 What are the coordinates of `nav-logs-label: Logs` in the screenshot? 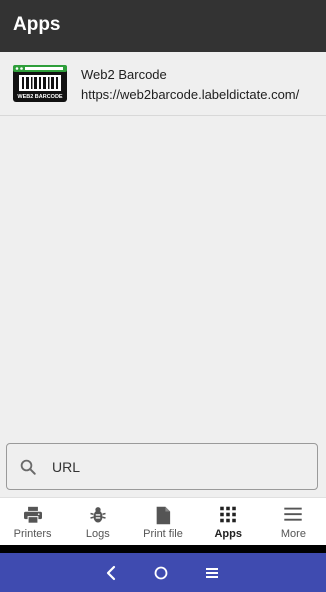 It's located at (97, 534).